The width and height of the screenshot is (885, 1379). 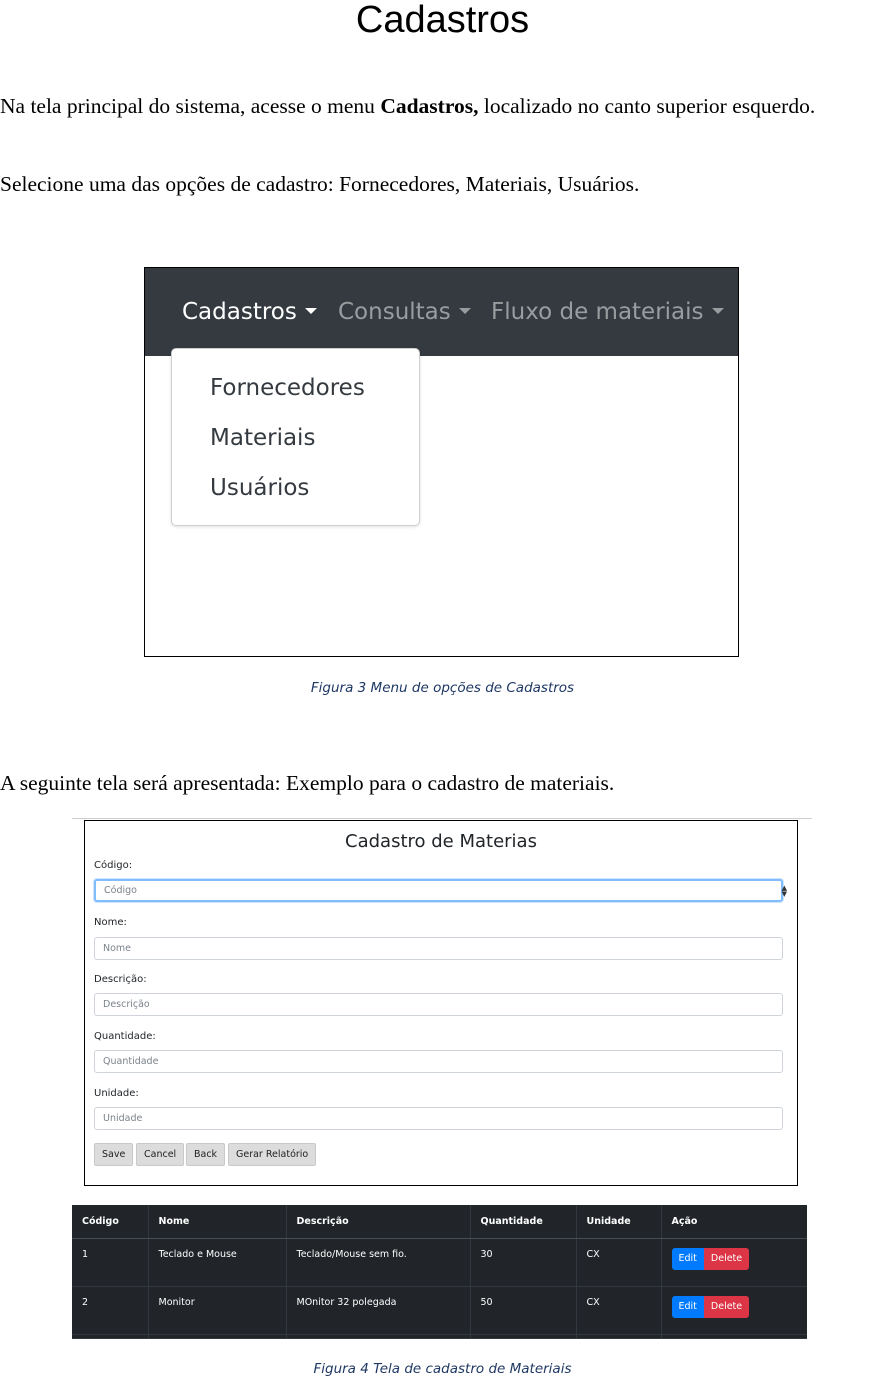 What do you see at coordinates (438, 1004) in the screenshot?
I see `descricao-input` at bounding box center [438, 1004].